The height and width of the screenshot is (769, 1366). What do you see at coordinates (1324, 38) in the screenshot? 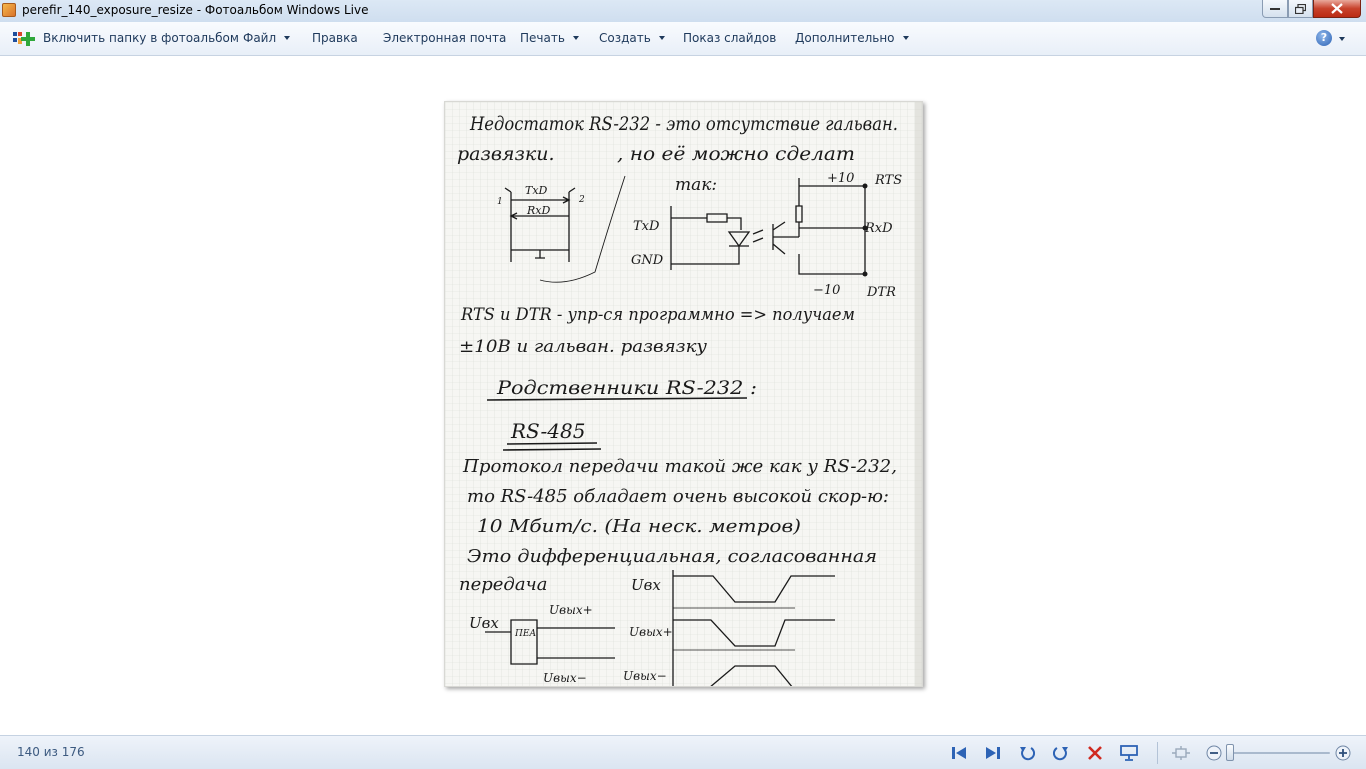
I see `help-icon: ?` at bounding box center [1324, 38].